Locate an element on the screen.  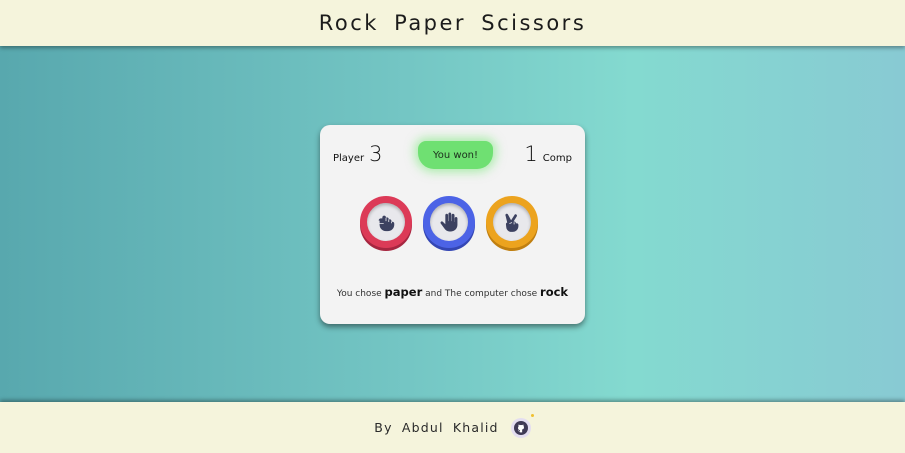
open-hand-icon is located at coordinates (449, 222).